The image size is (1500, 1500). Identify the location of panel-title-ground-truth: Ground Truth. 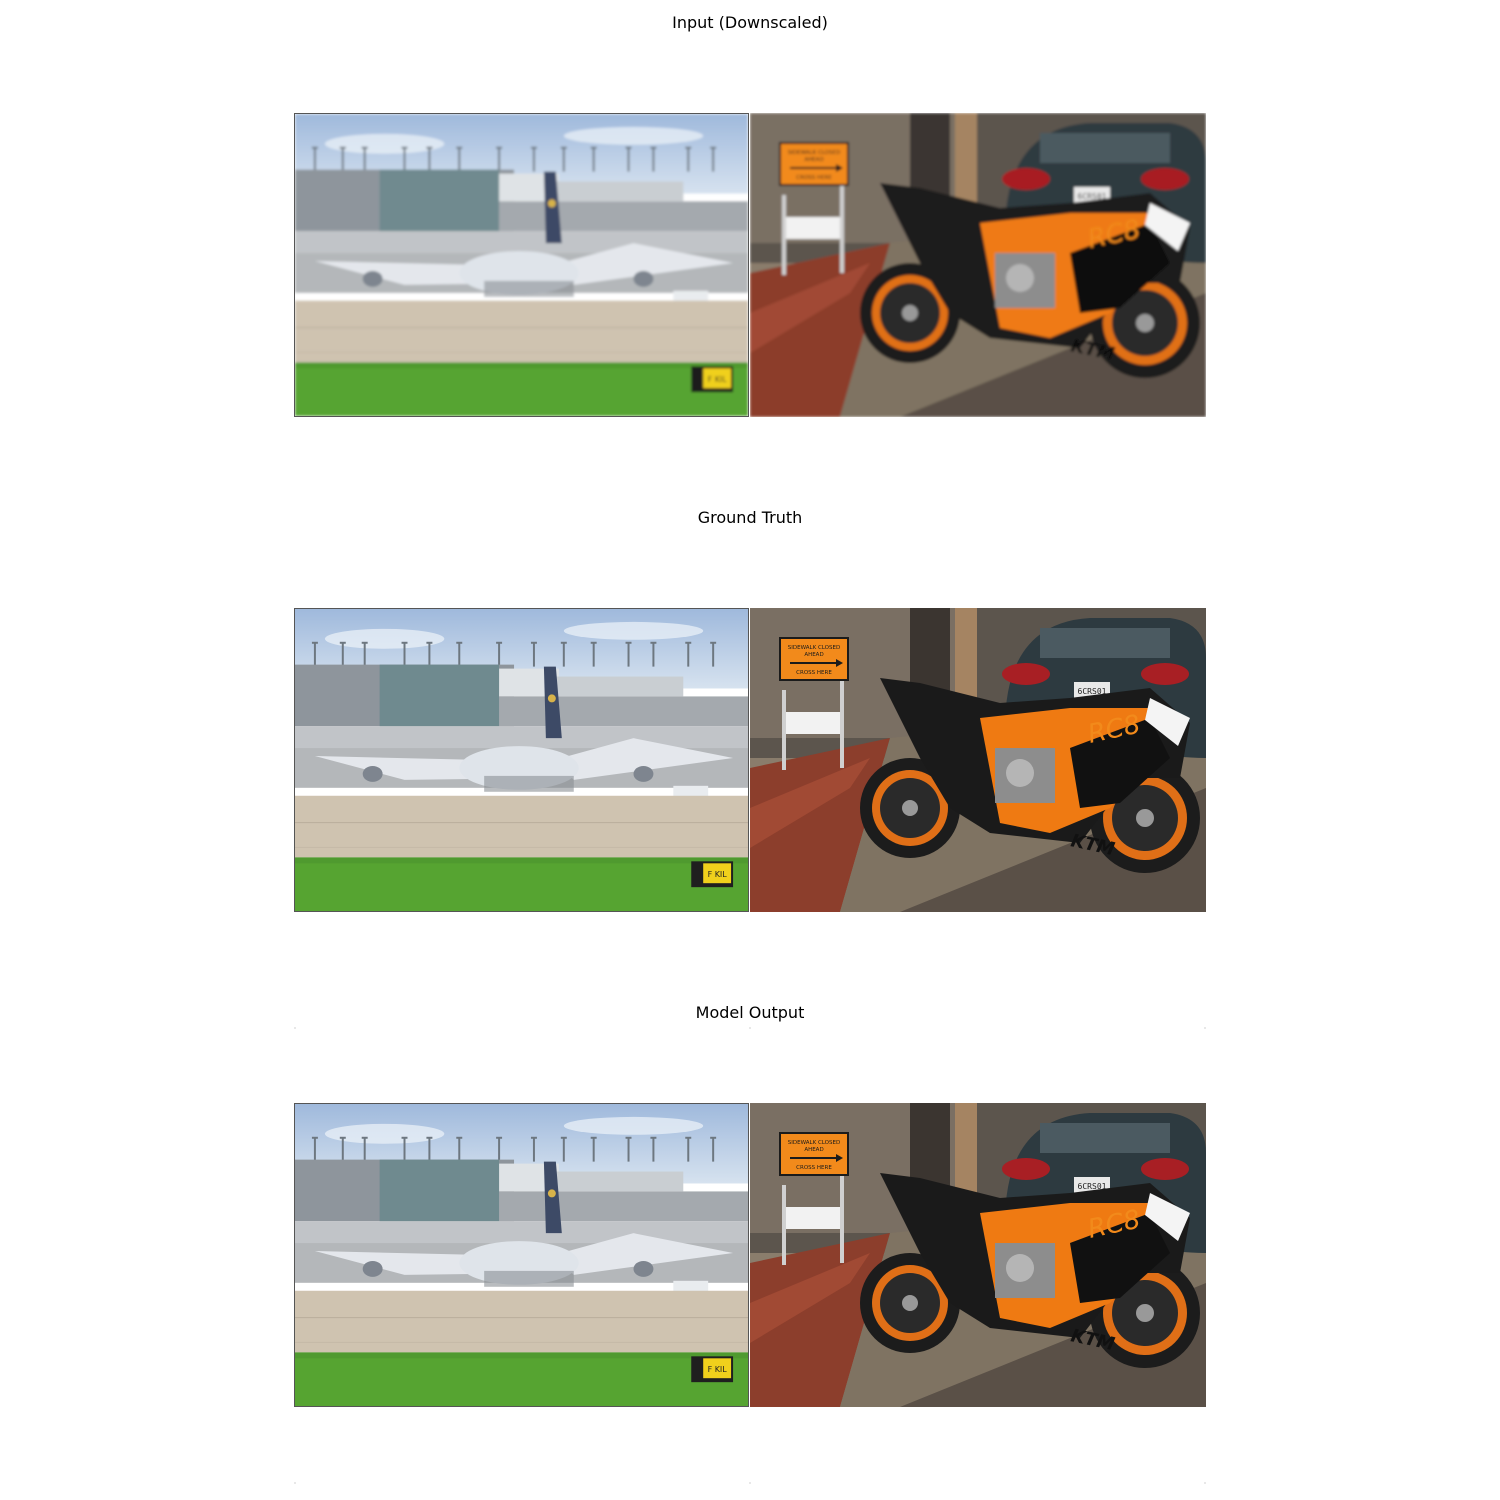
(750, 517).